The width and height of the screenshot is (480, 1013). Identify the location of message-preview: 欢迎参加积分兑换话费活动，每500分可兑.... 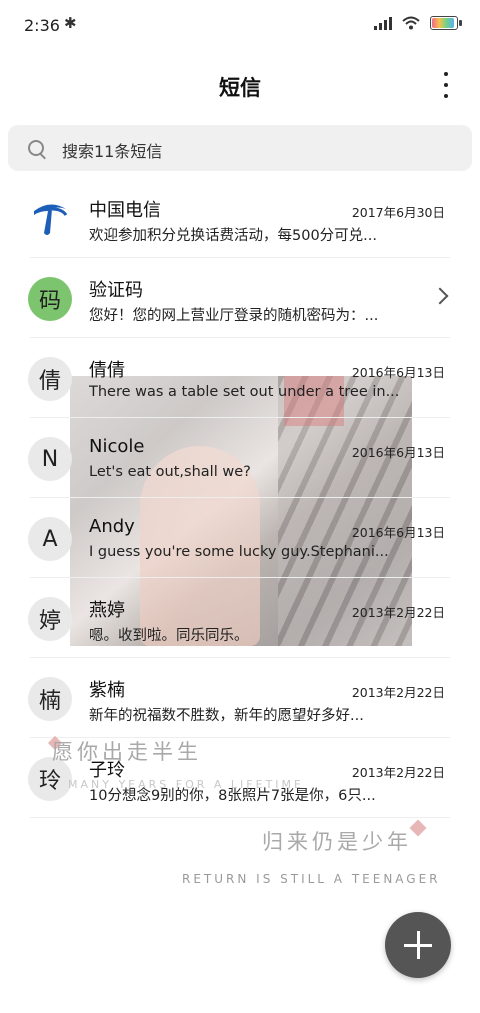
(233, 236).